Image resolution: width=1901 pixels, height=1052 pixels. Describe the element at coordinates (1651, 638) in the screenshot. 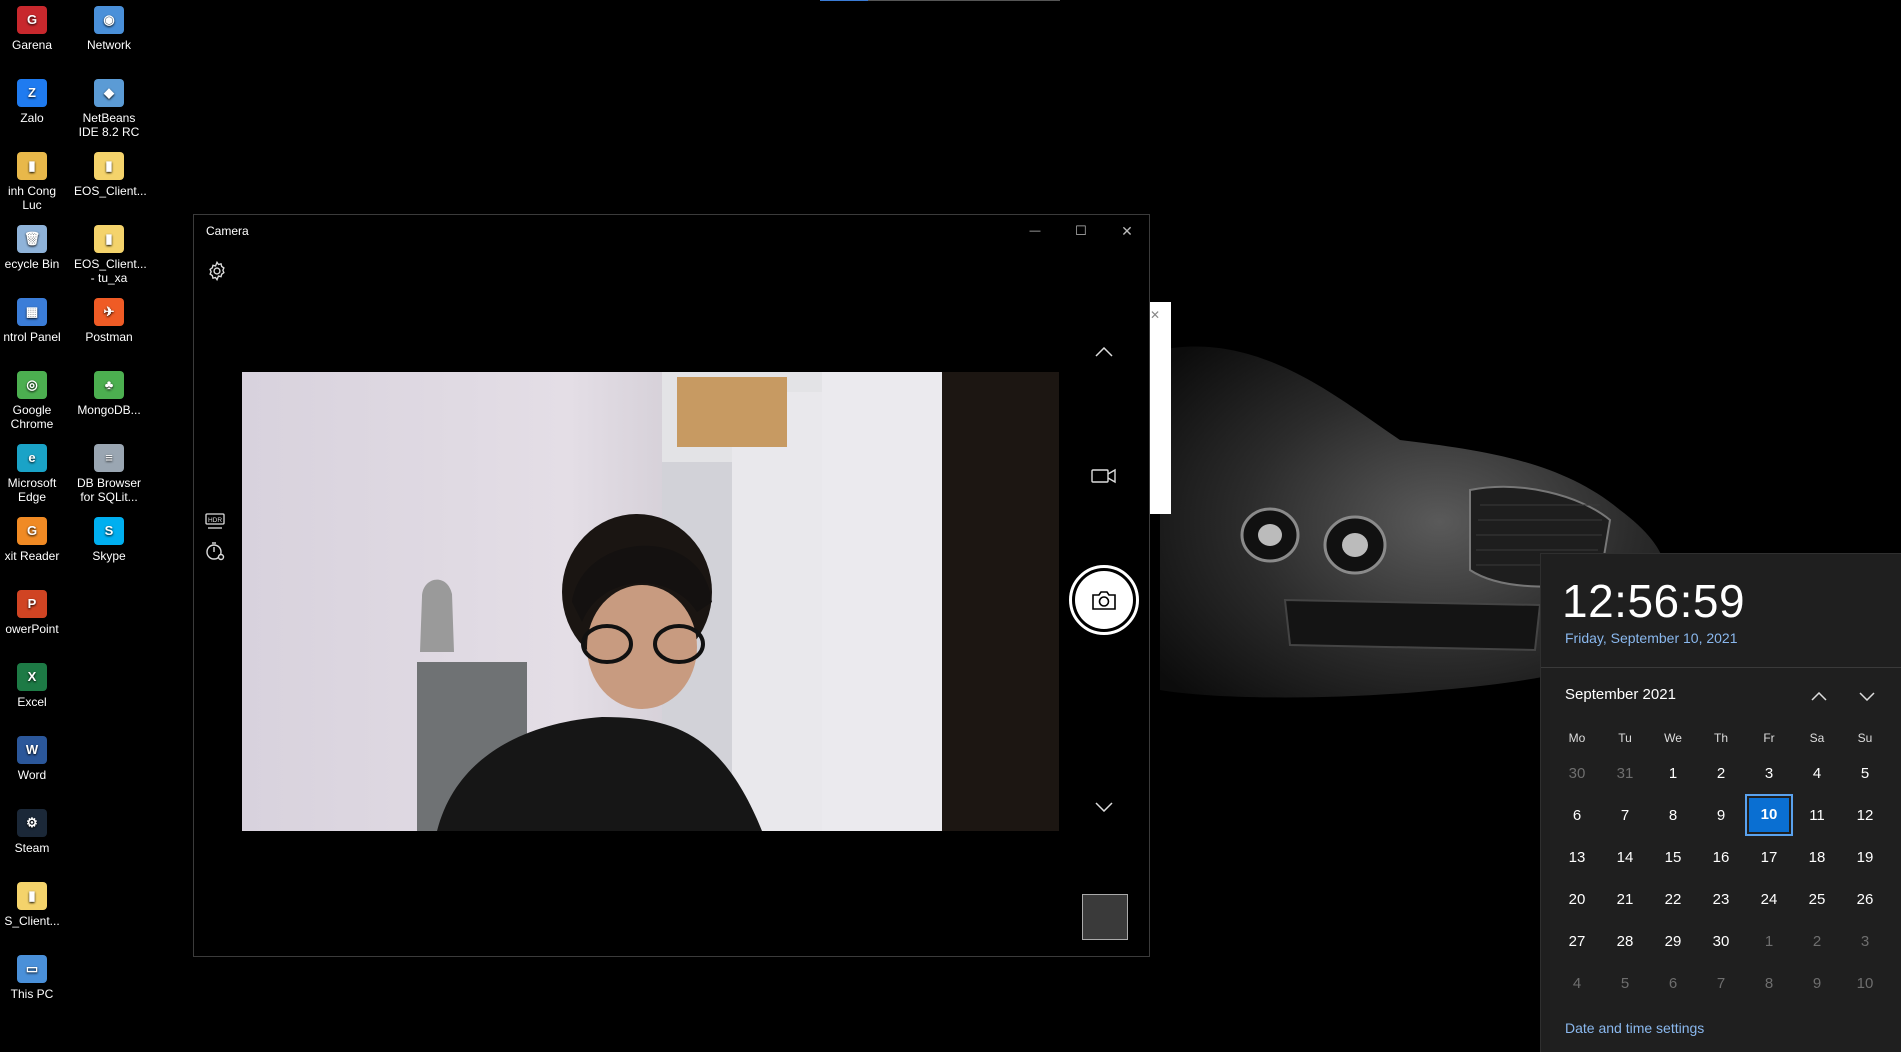

I see `full-date-link: Friday, September 10, 2021` at that location.